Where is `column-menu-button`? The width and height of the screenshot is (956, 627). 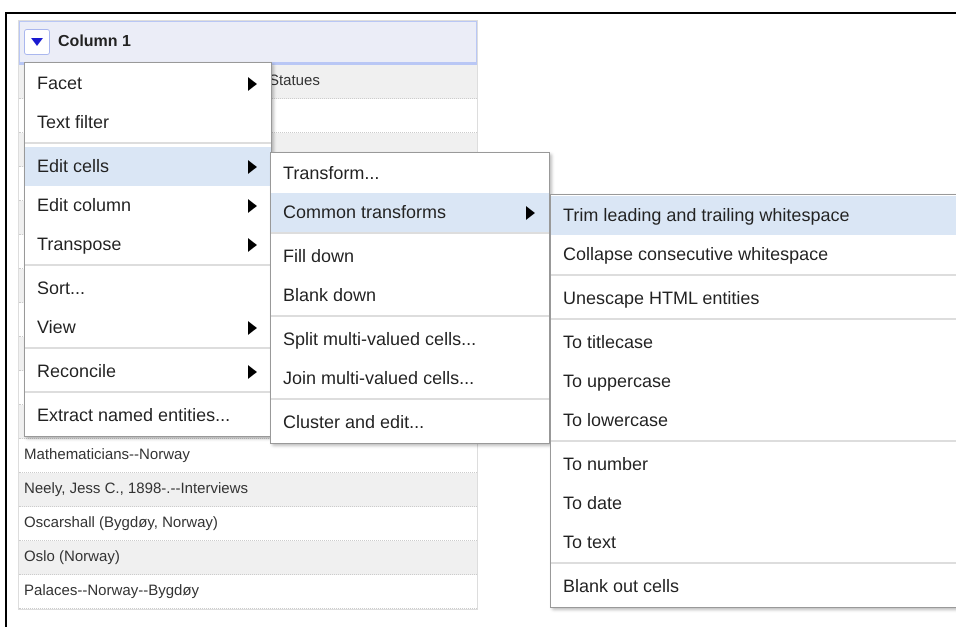
column-menu-button is located at coordinates (37, 42).